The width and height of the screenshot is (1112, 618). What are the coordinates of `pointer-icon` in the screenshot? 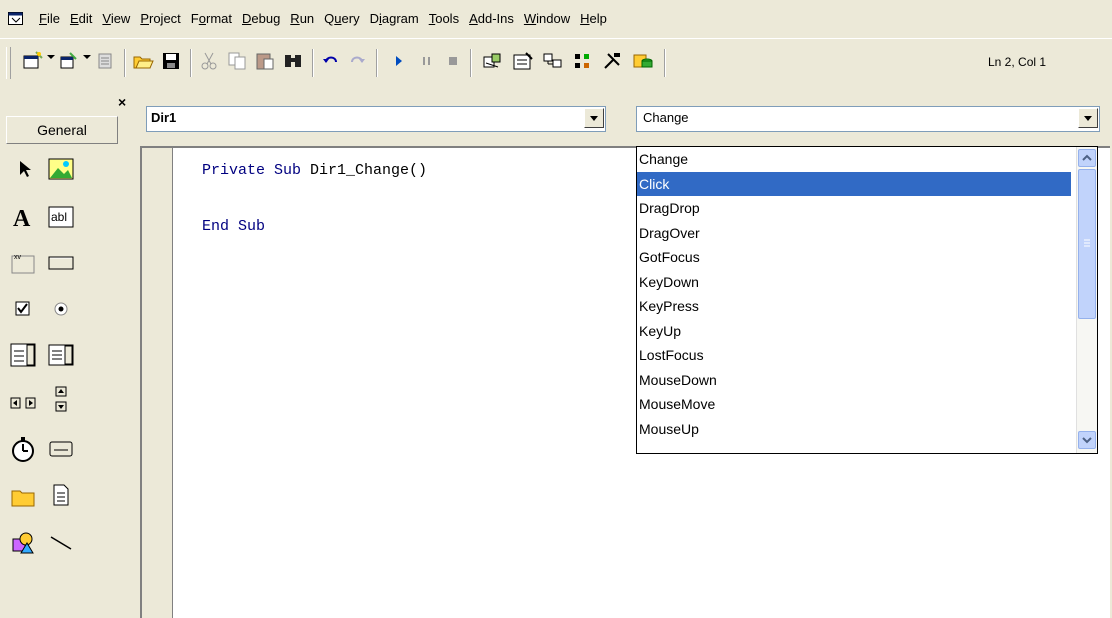 It's located at (25, 169).